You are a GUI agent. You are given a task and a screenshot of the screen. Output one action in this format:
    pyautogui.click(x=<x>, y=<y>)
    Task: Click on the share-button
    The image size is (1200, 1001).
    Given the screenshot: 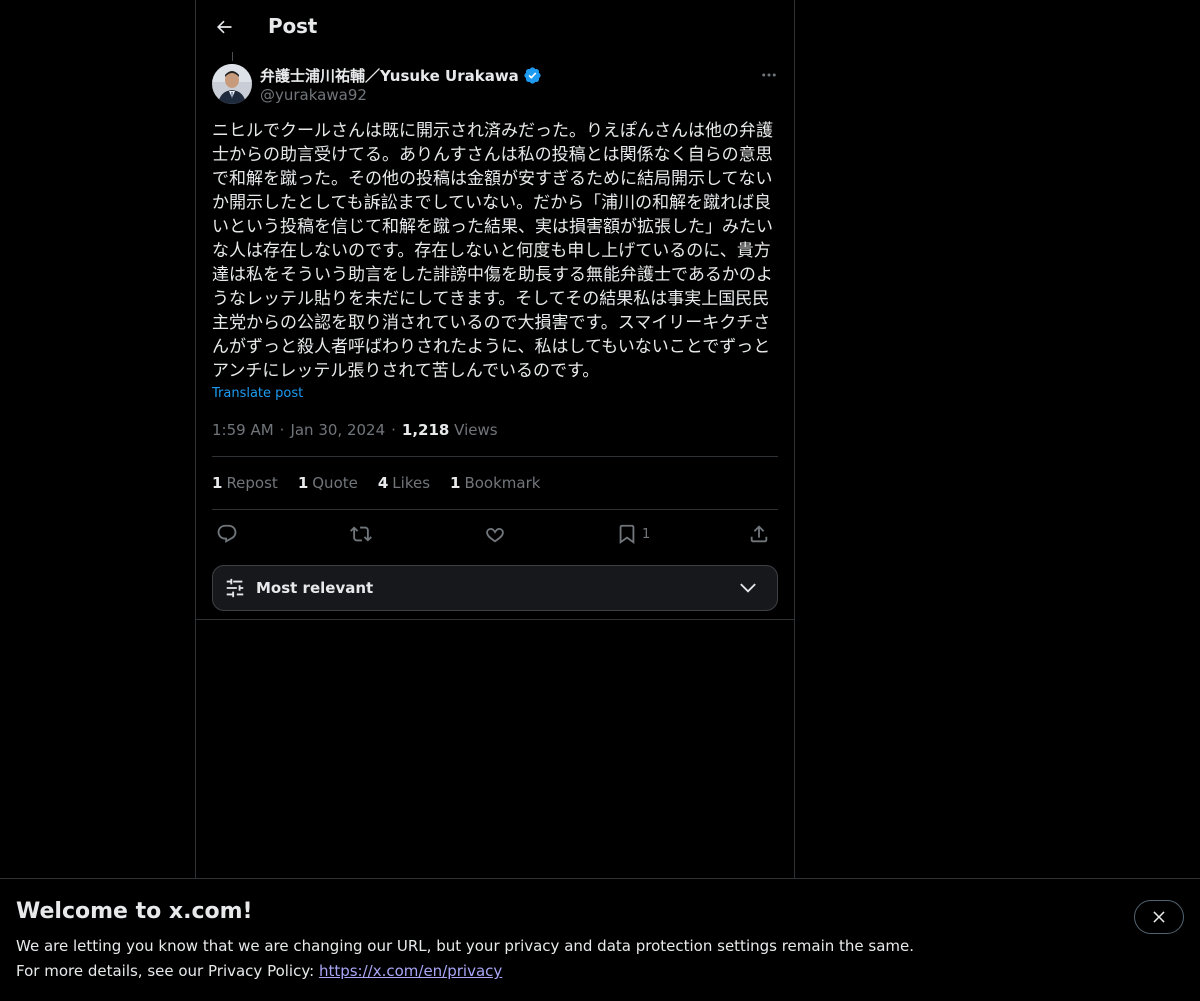 What is the action you would take?
    pyautogui.click(x=759, y=534)
    